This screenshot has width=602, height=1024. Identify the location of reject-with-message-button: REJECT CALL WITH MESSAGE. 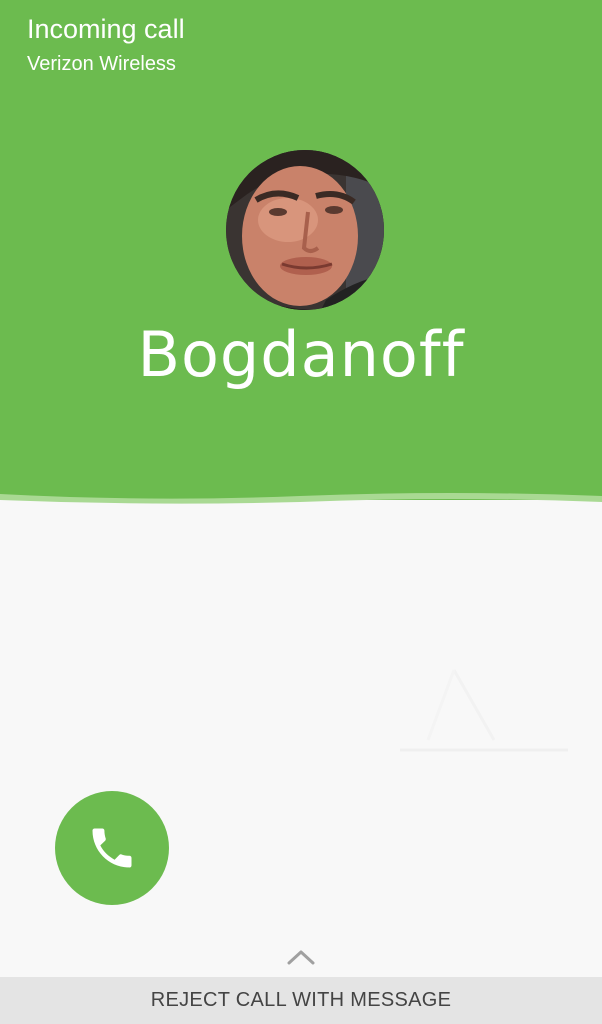
(301, 1000).